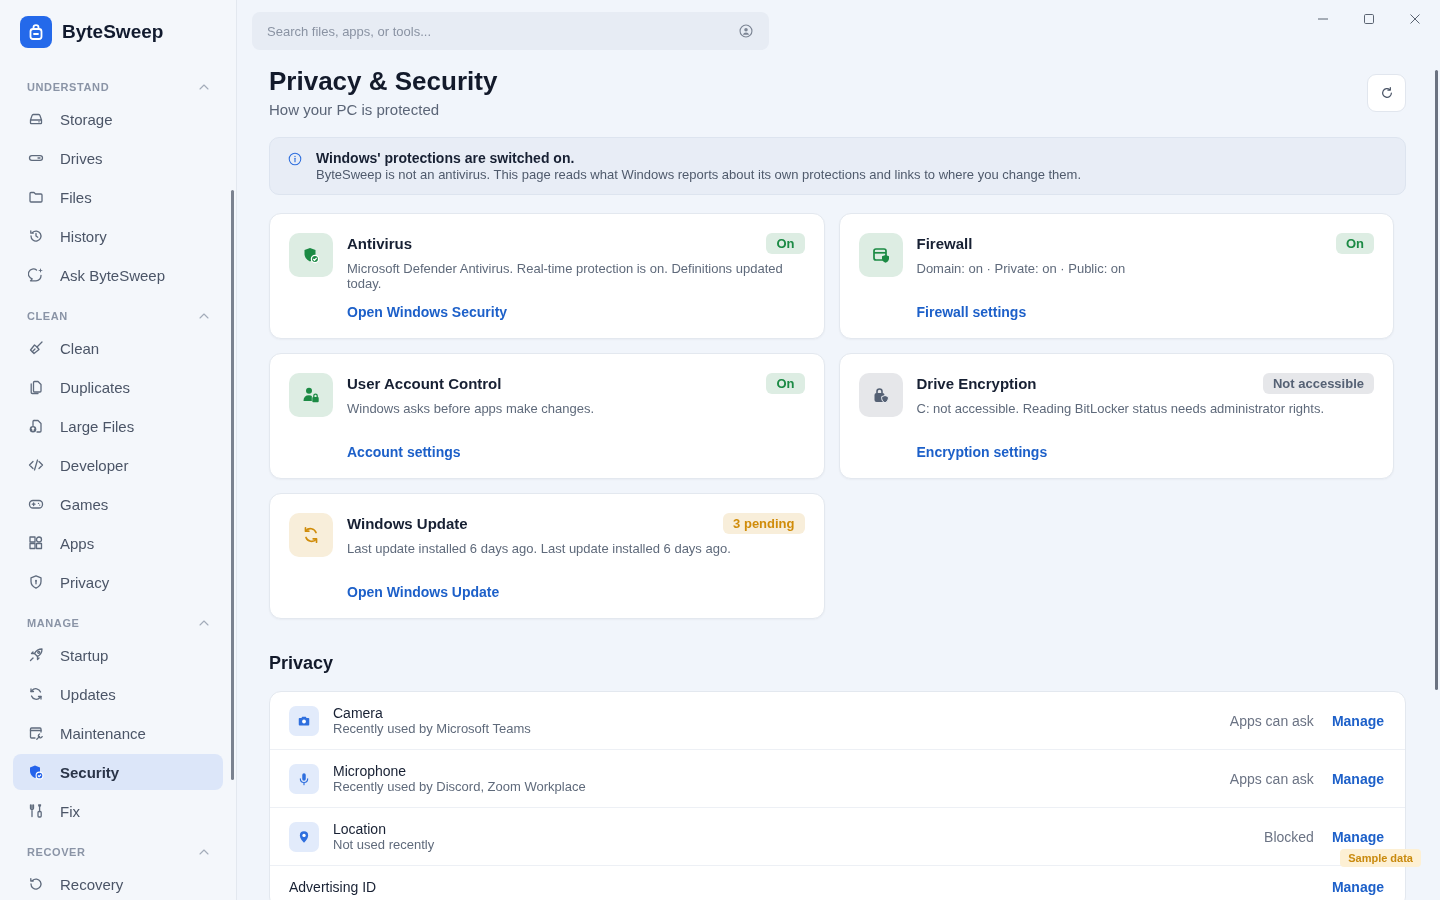 This screenshot has height=900, width=1440. Describe the element at coordinates (404, 452) in the screenshot. I see `settings-link: Account settings` at that location.